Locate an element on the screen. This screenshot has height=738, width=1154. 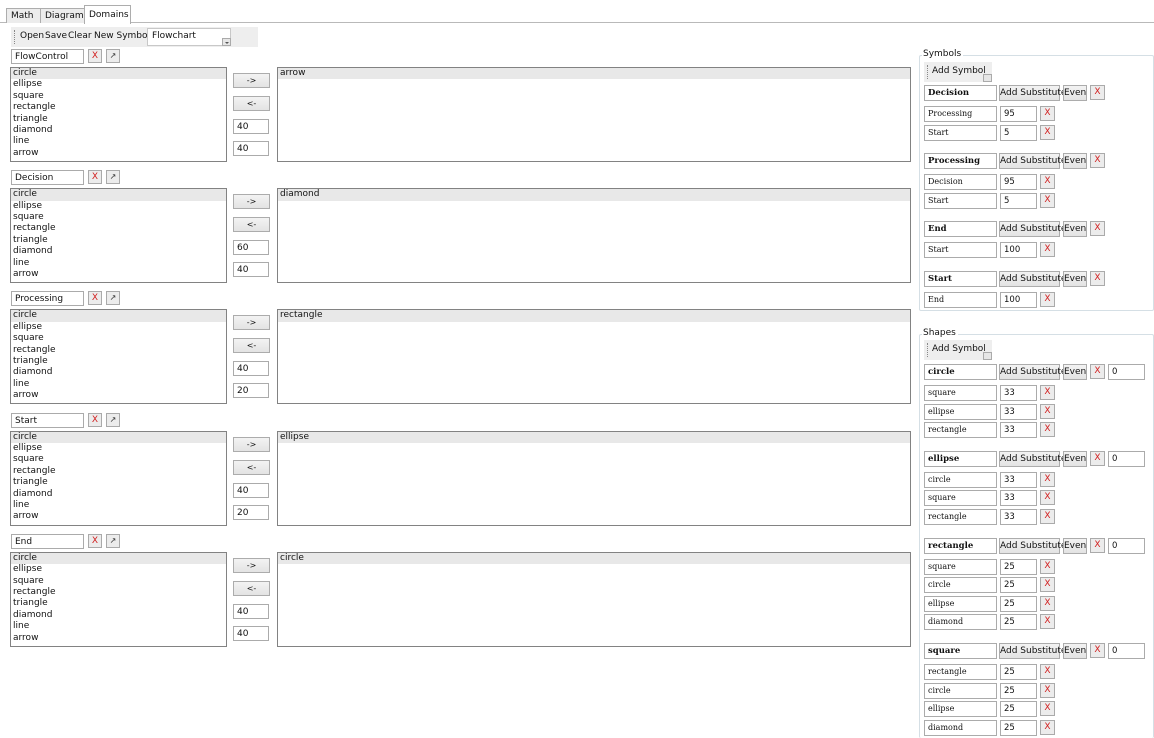
shapes-toolbar-grip is located at coordinates (928, 350).